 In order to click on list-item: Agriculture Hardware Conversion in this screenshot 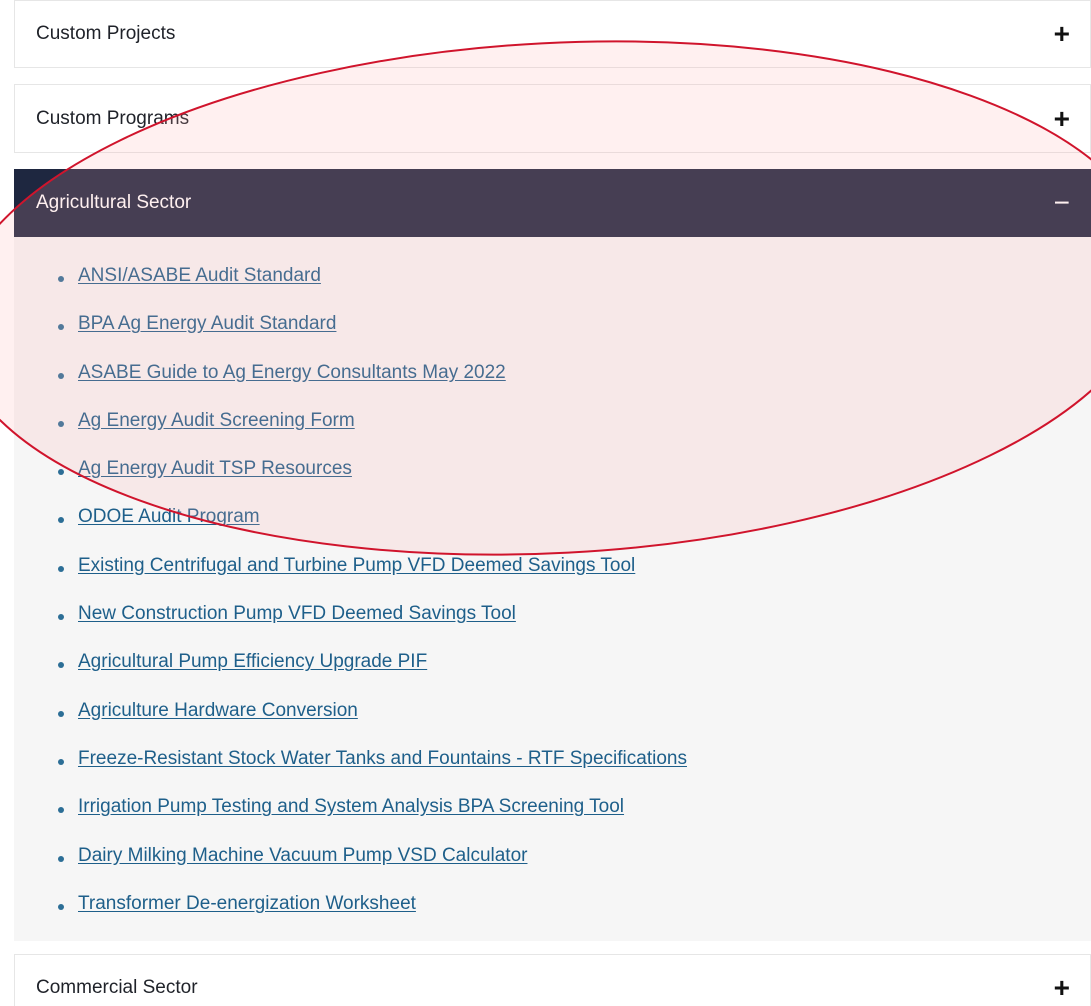, I will do `click(372, 724)`.